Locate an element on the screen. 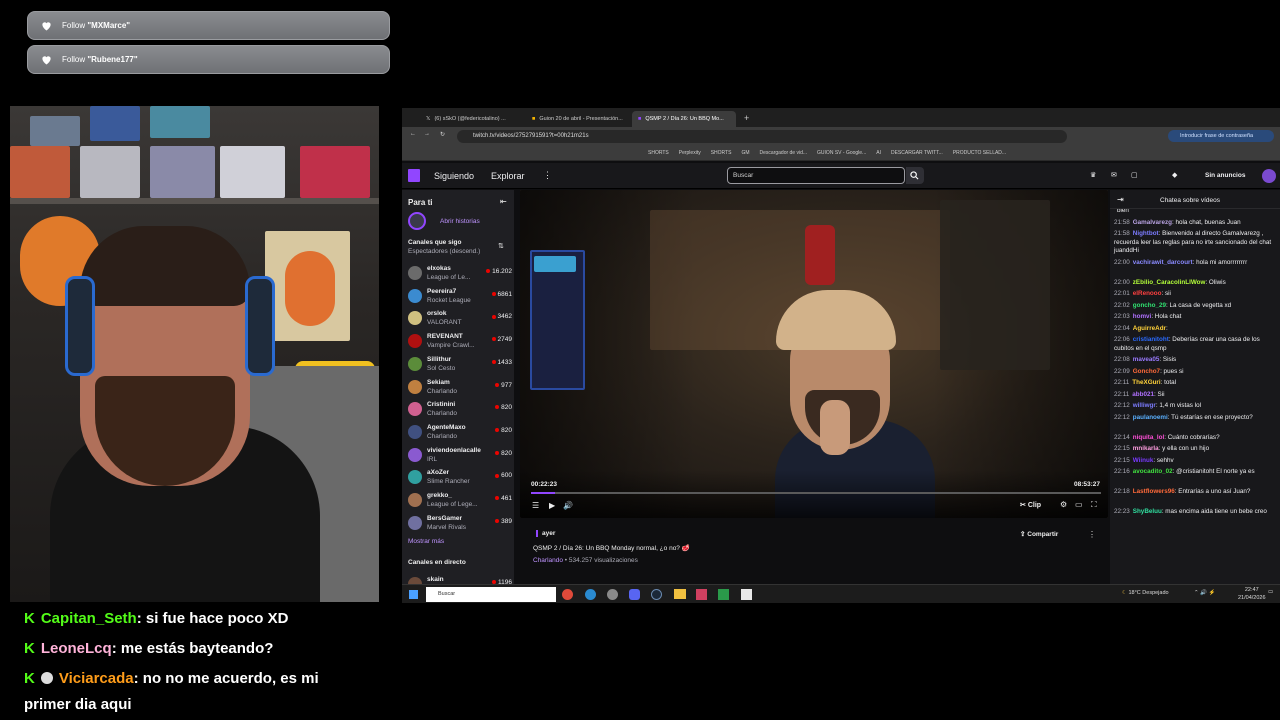 Image resolution: width=1280 pixels, height=720 pixels. inbox-icon: ✉ is located at coordinates (1114, 175).